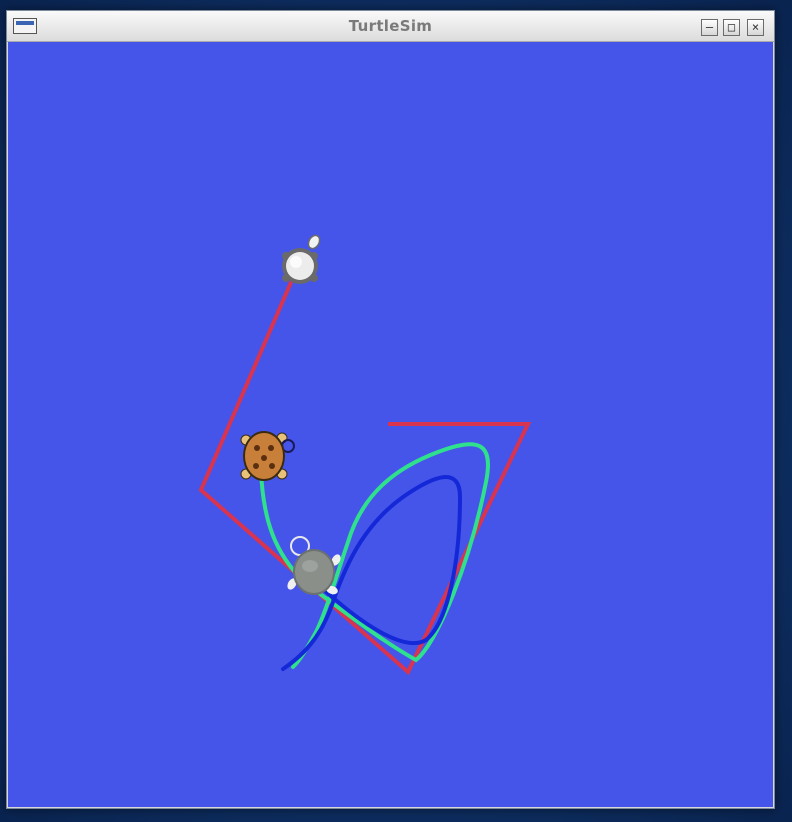  I want to click on window-title: TurtleSim, so click(390, 26).